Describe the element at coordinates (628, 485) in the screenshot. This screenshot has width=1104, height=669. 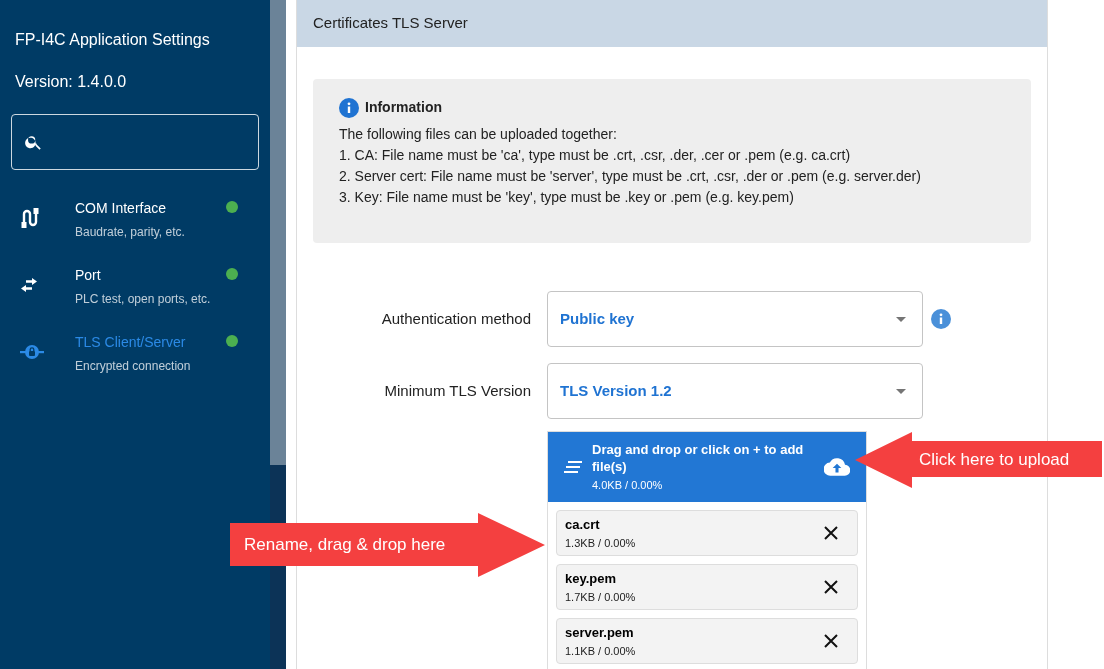
I see `upload-size: 4.0KB / 0.00%` at that location.